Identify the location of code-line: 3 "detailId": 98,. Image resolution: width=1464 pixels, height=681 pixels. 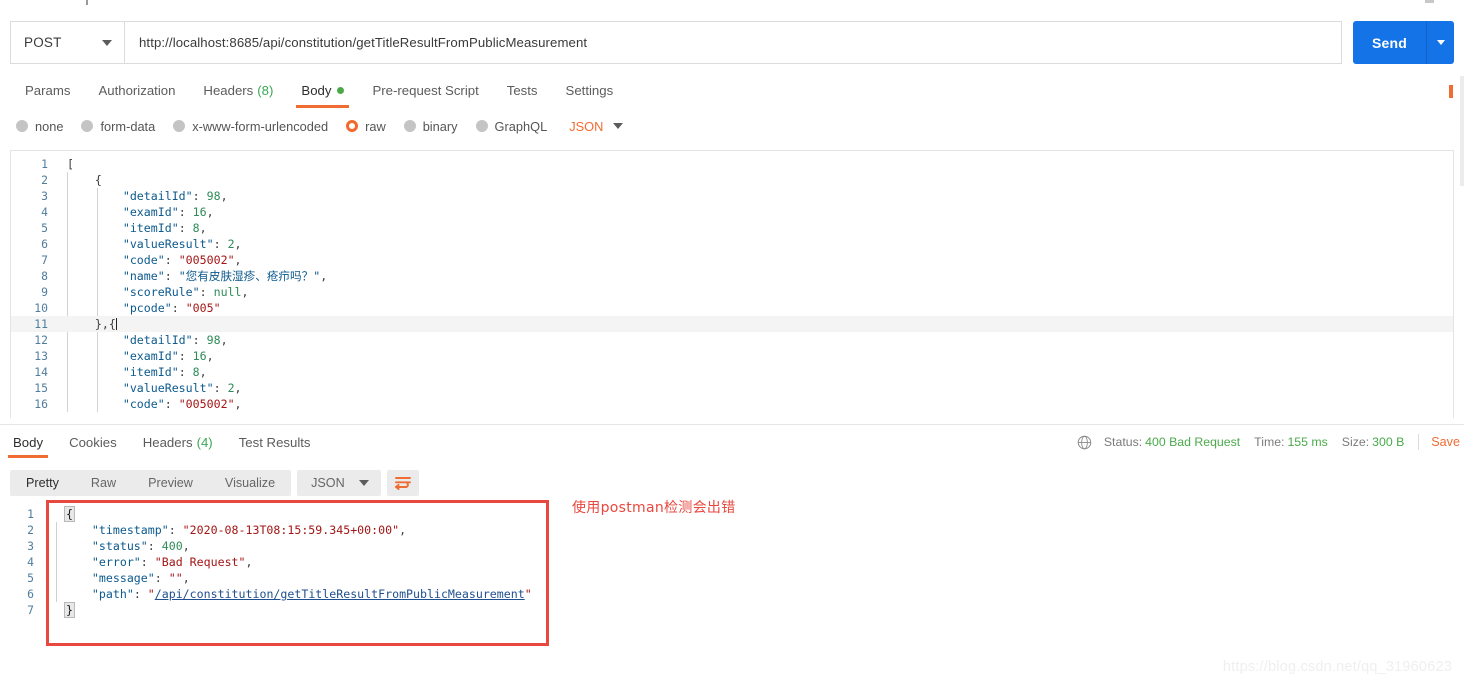
(732, 196).